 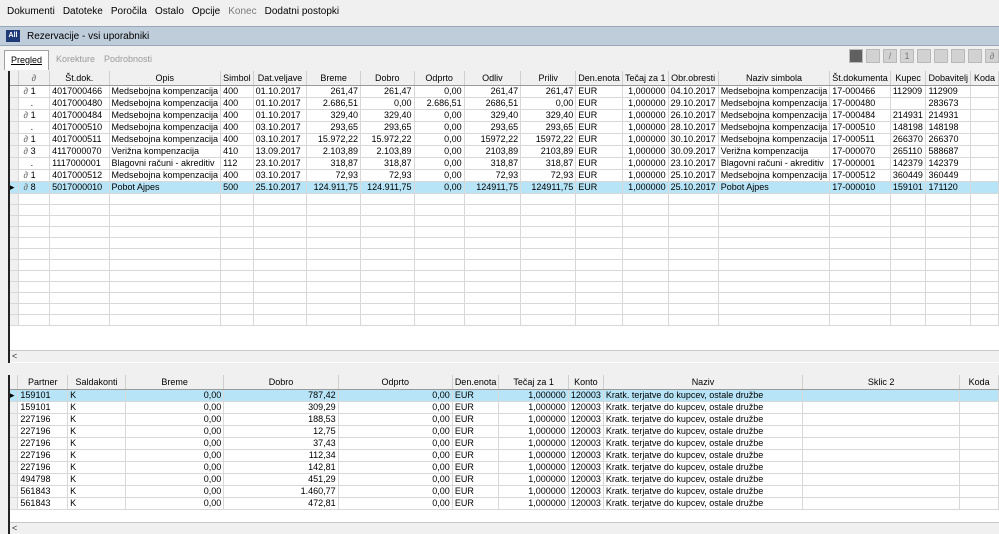 What do you see at coordinates (599, 78) in the screenshot?
I see `col-header-t1-10: Den.enota` at bounding box center [599, 78].